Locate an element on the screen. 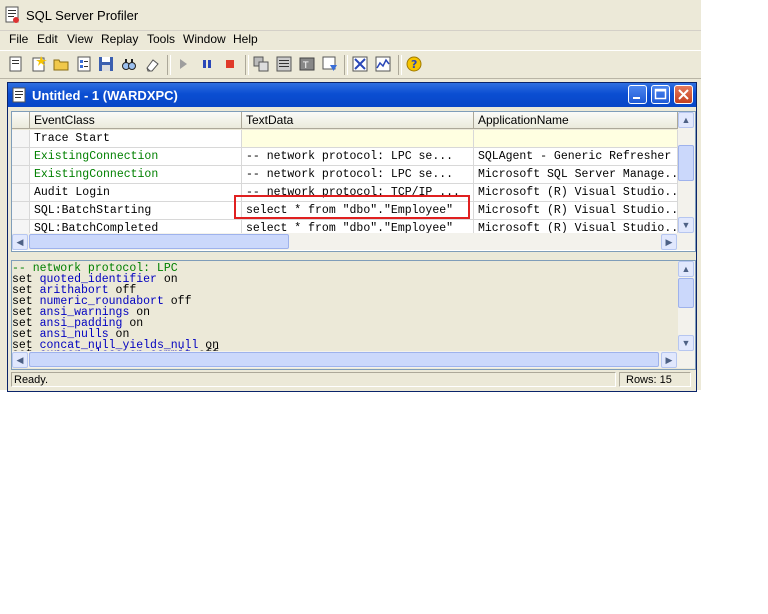 This screenshot has width=768, height=614. detail-vertical-scrollbar: ▲ ▼ is located at coordinates (686, 306).